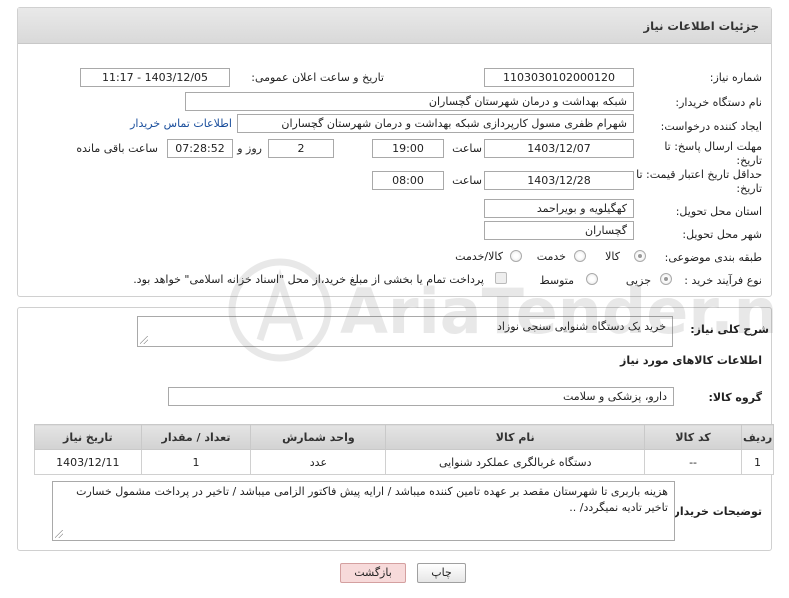 The width and height of the screenshot is (789, 598). Describe the element at coordinates (722, 234) in the screenshot. I see `city-label: شهر محل تحویل:` at that location.